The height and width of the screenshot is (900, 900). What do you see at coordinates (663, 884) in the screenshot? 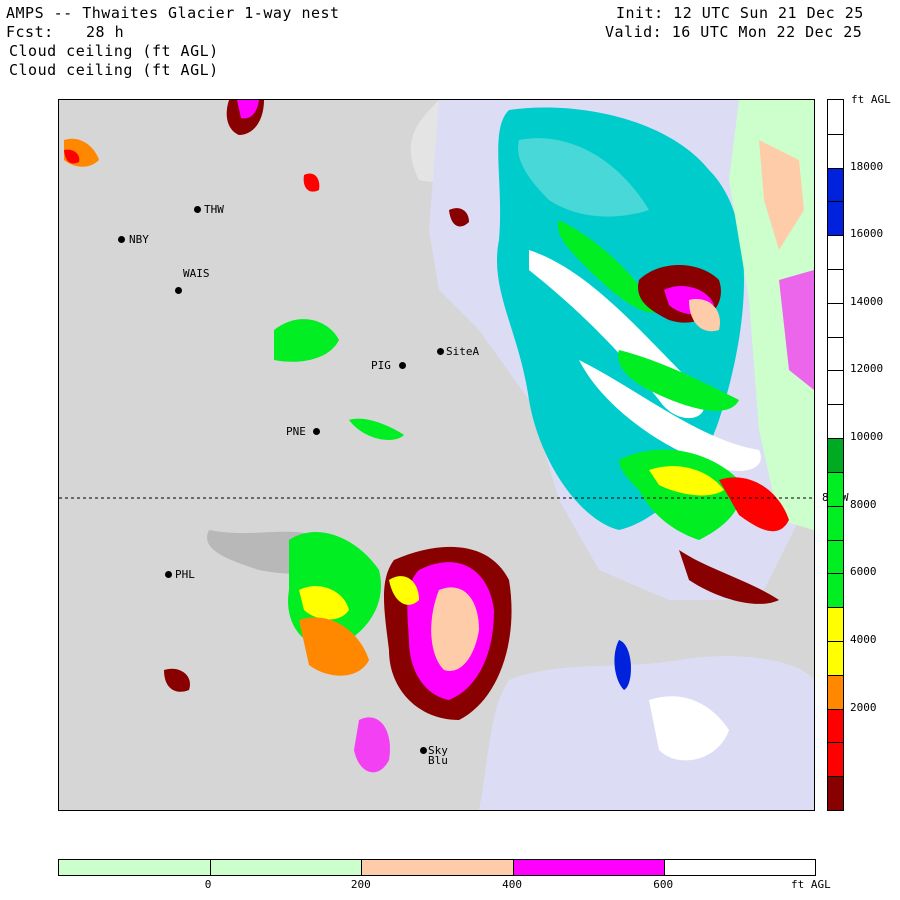
I see `bottom-colorbar-tick-label: 600` at bounding box center [663, 884].